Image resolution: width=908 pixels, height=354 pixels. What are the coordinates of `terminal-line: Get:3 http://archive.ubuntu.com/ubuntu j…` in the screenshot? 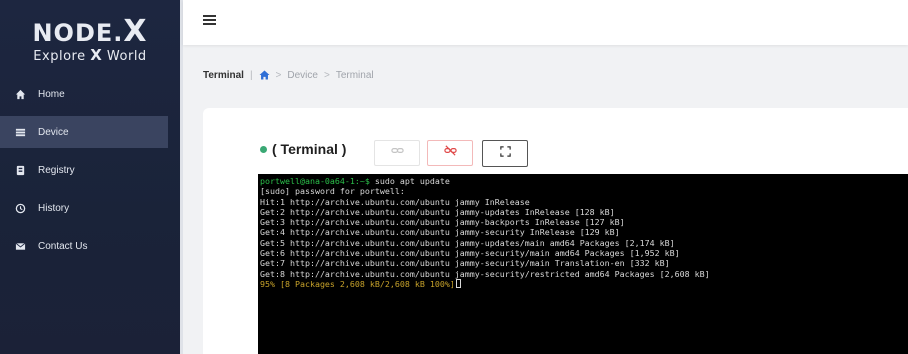 It's located at (442, 222).